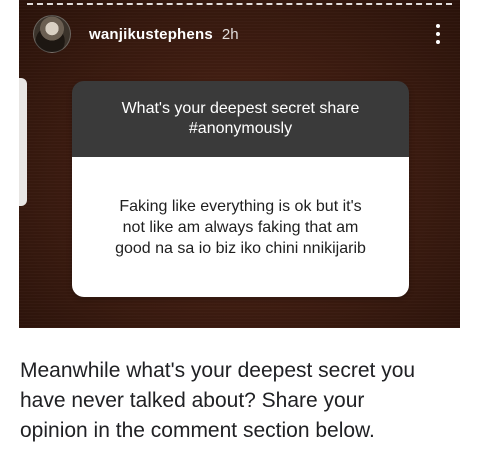 The width and height of the screenshot is (480, 472). Describe the element at coordinates (240, 108) in the screenshot. I see `question-line-1: What's your deepest secret share` at that location.